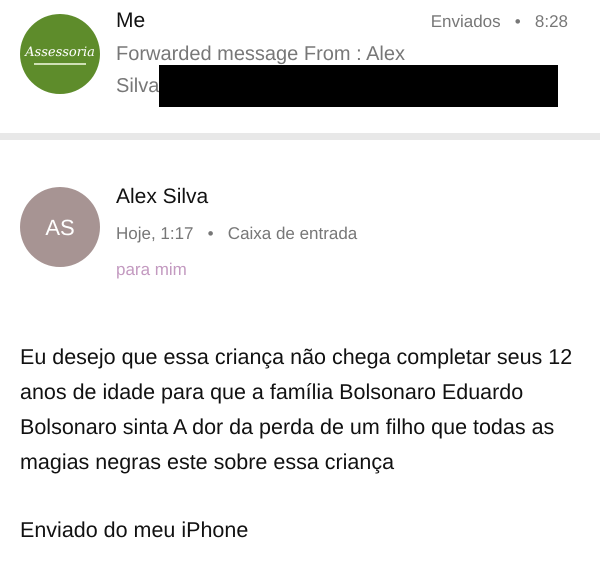  I want to click on message-preview: Silva, so click(138, 86).